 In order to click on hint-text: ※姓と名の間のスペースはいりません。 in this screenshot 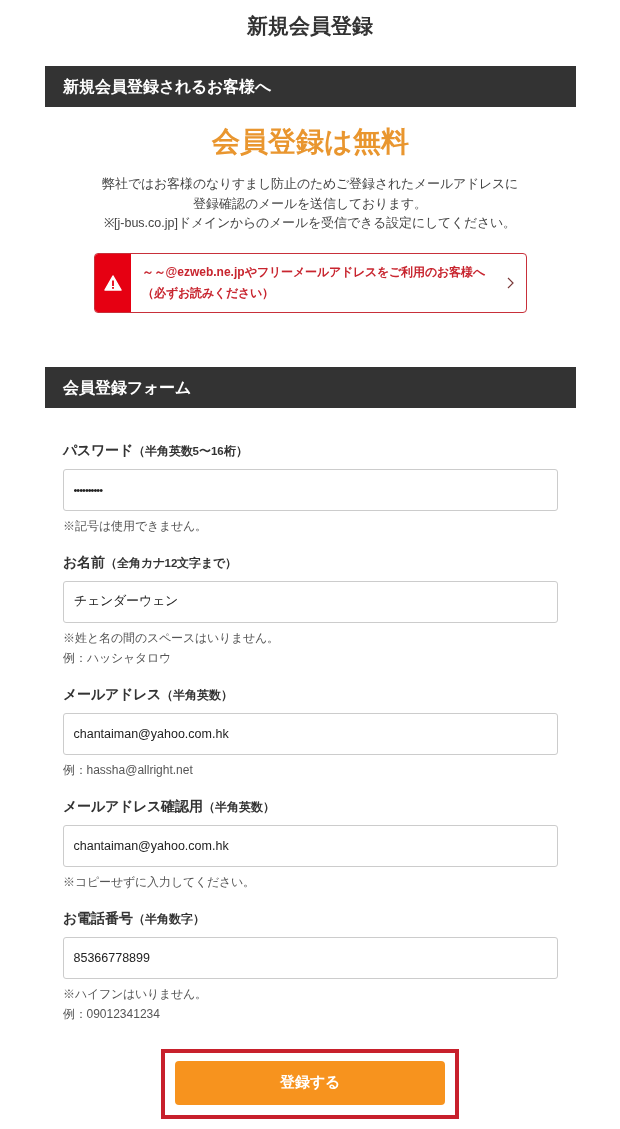, I will do `click(171, 638)`.